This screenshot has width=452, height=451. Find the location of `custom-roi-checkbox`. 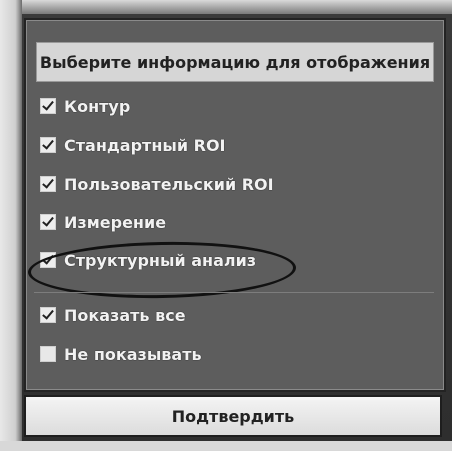

custom-roi-checkbox is located at coordinates (48, 184).